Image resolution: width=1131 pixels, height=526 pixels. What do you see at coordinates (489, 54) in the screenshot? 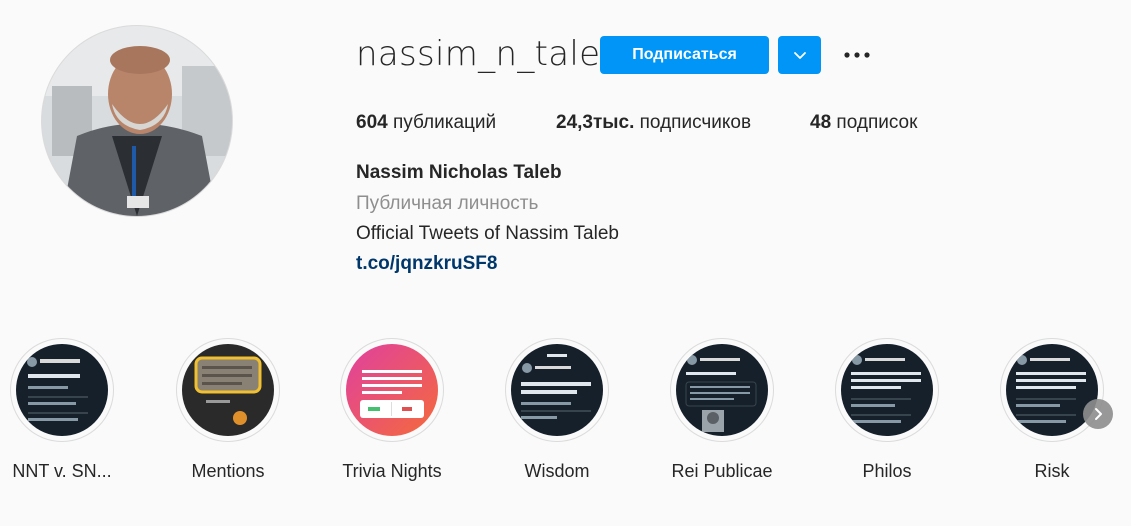
I see `profile-username: nassim_n_taleb` at bounding box center [489, 54].